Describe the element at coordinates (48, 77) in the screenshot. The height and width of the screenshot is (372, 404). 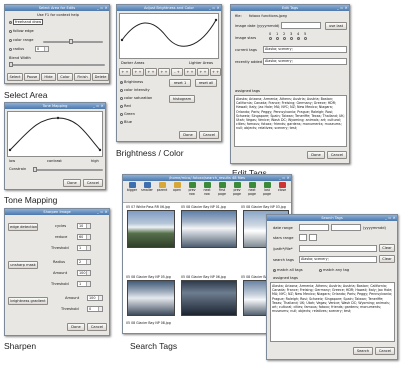
I see `hide-button: Hide` at that location.